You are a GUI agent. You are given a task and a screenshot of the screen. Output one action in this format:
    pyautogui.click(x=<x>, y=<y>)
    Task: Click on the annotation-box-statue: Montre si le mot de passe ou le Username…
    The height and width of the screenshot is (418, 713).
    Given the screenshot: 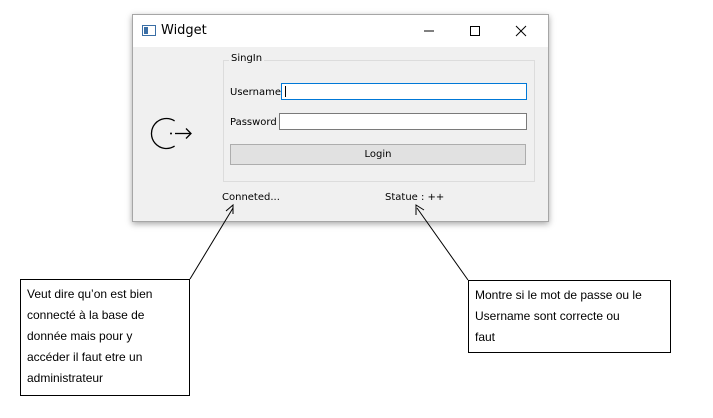 What is the action you would take?
    pyautogui.click(x=569, y=316)
    